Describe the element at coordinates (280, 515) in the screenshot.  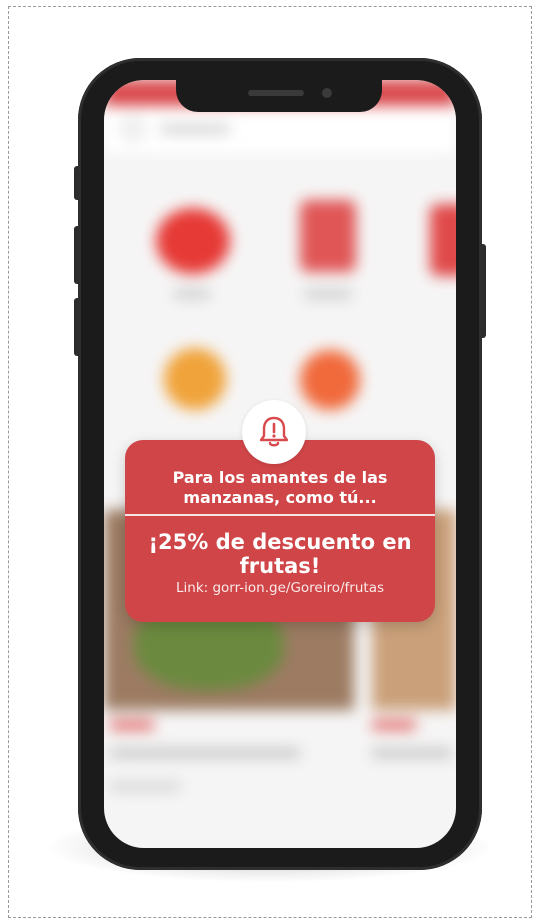
I see `notification-divider` at that location.